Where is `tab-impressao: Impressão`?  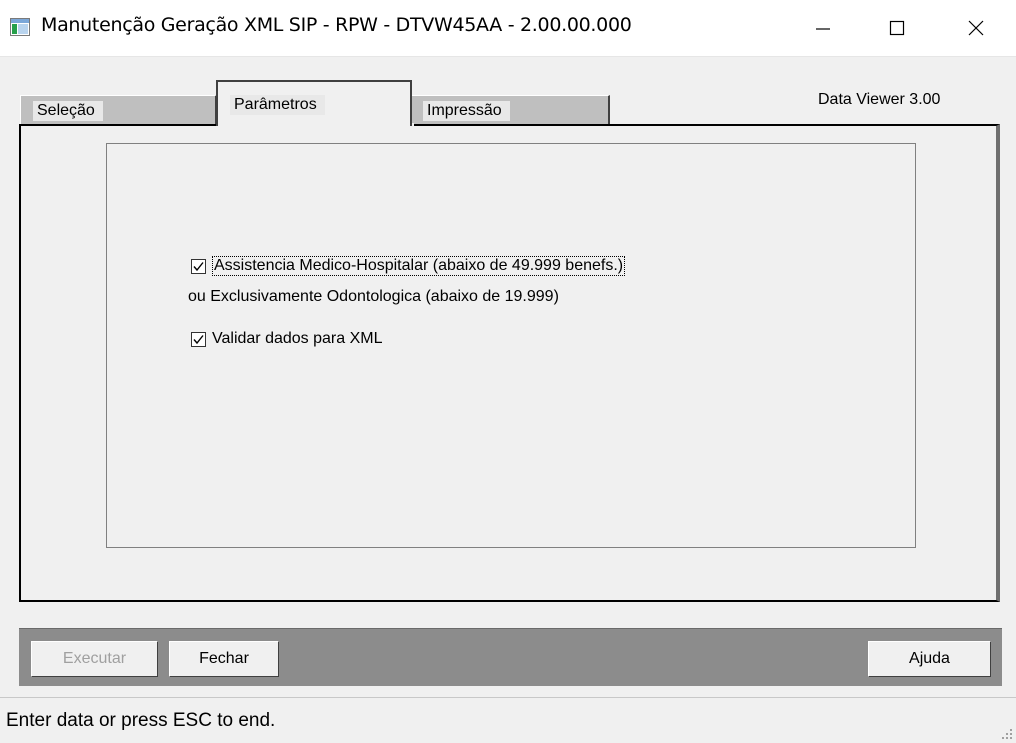
tab-impressao: Impressão is located at coordinates (510, 110).